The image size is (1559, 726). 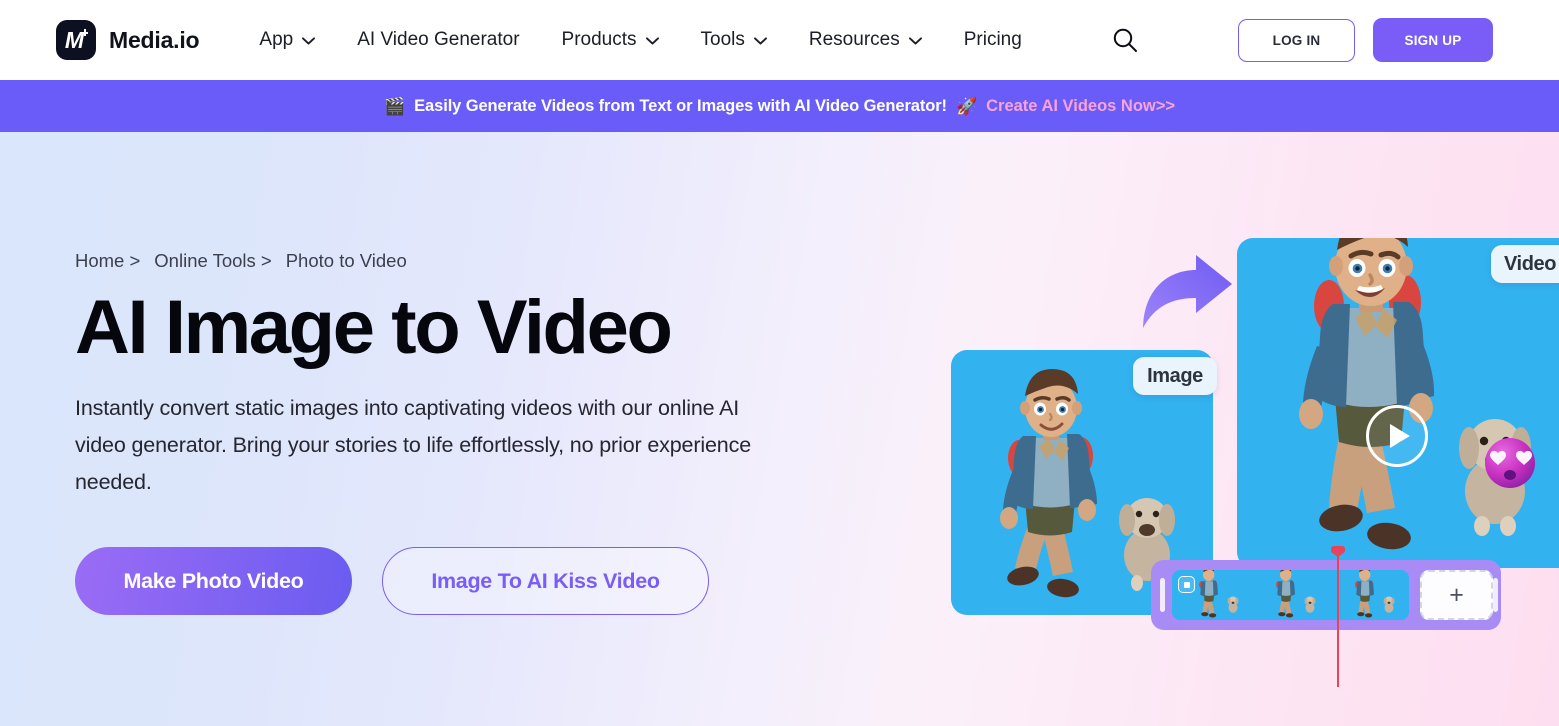 I want to click on brand-logo: M Media.io, so click(x=128, y=40).